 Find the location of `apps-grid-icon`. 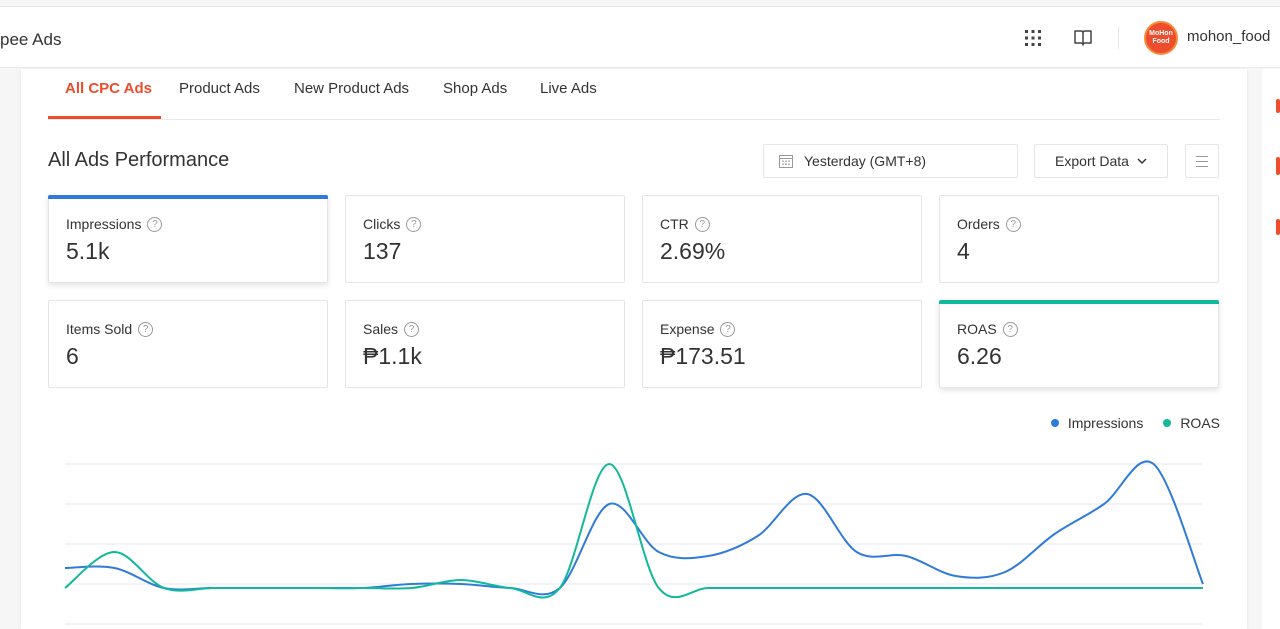

apps-grid-icon is located at coordinates (1033, 38).